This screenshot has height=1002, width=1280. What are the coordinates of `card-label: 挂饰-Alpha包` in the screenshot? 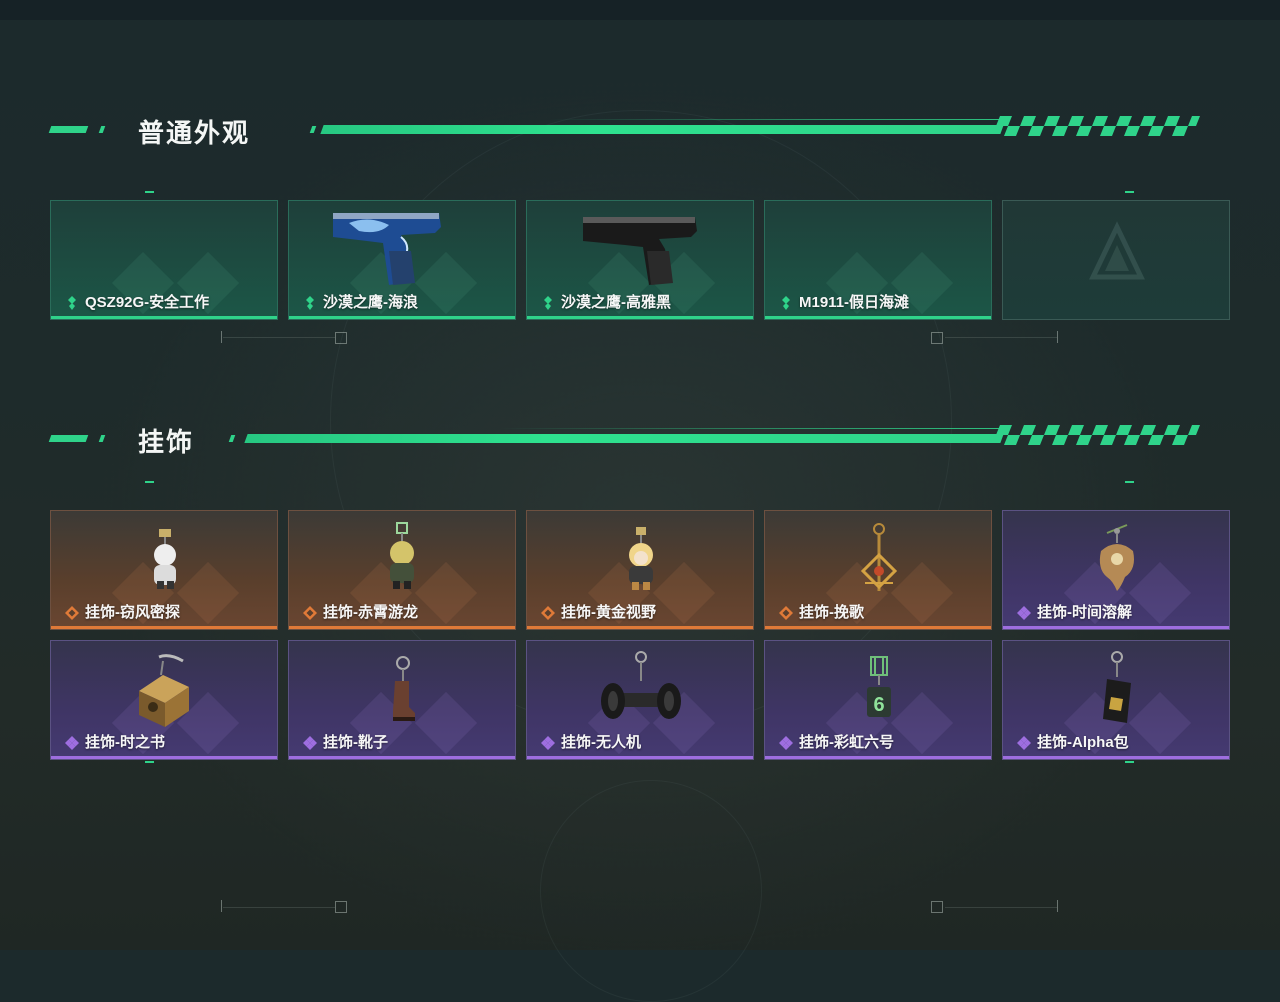 It's located at (1083, 742).